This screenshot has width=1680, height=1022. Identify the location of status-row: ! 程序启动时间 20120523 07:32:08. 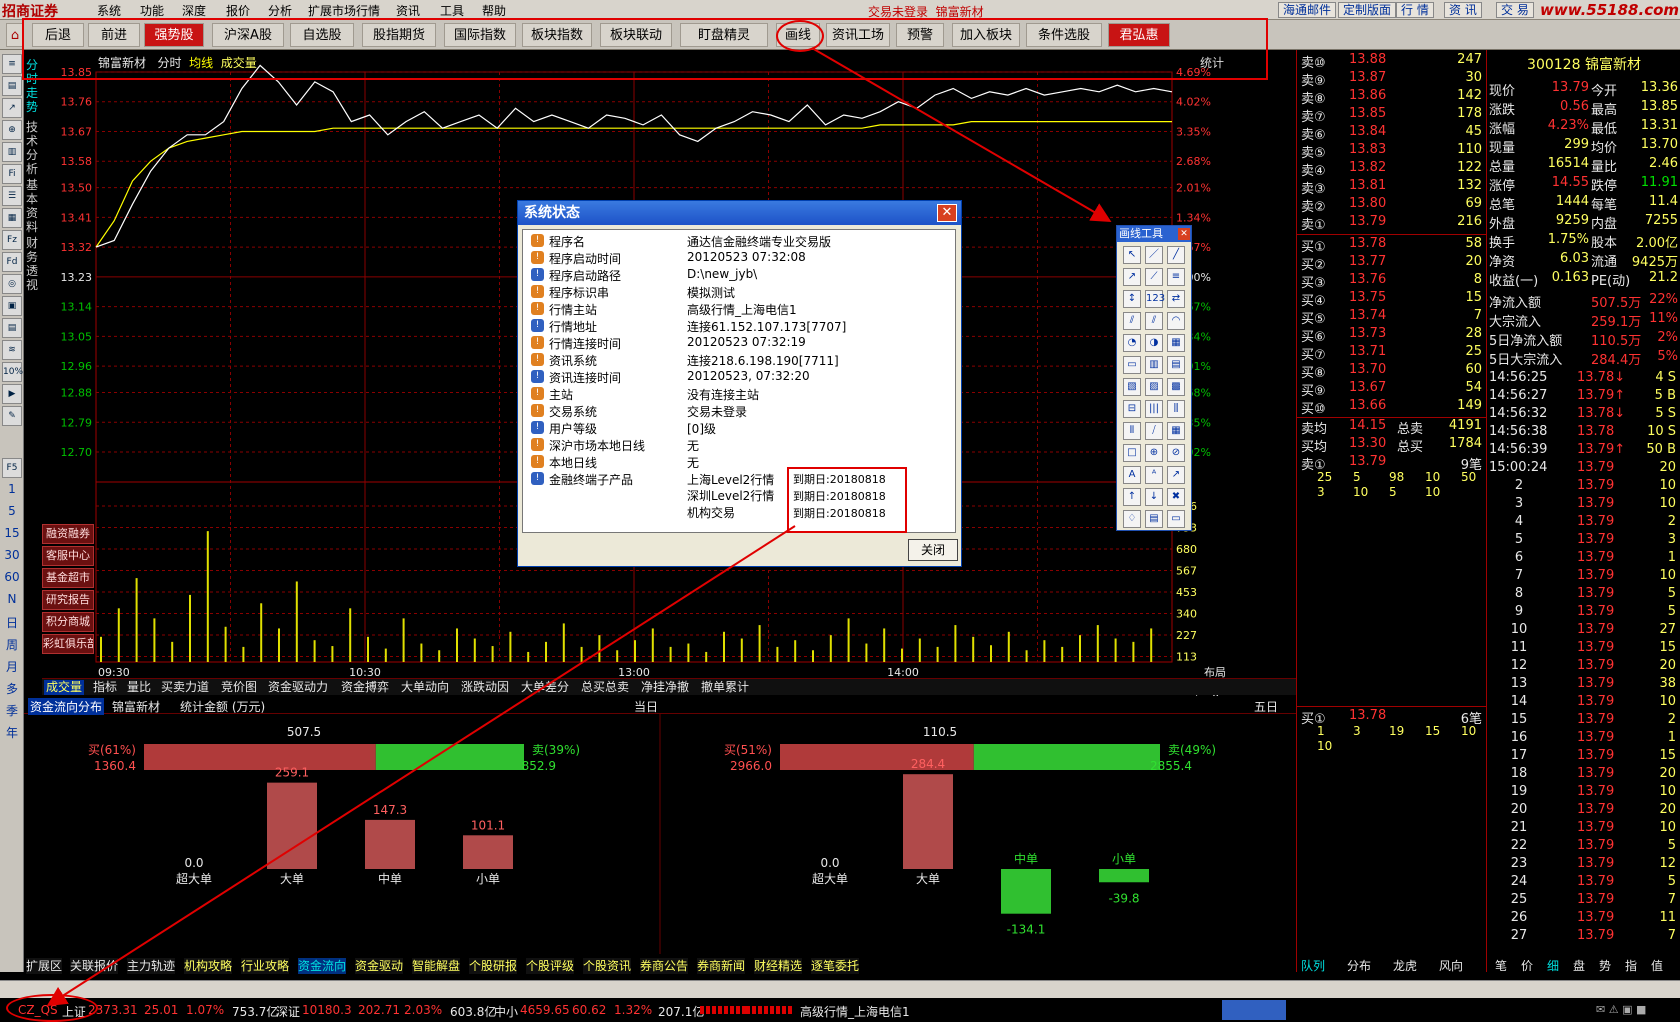
(742, 257).